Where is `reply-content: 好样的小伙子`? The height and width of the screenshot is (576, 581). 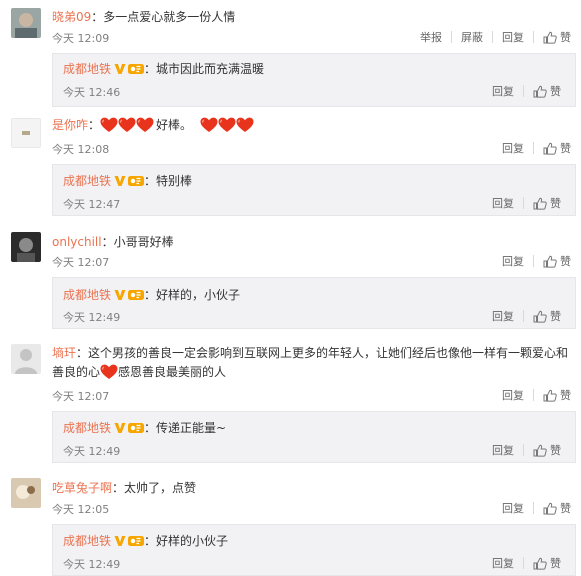
reply-content: 好样的小伙子 is located at coordinates (192, 541).